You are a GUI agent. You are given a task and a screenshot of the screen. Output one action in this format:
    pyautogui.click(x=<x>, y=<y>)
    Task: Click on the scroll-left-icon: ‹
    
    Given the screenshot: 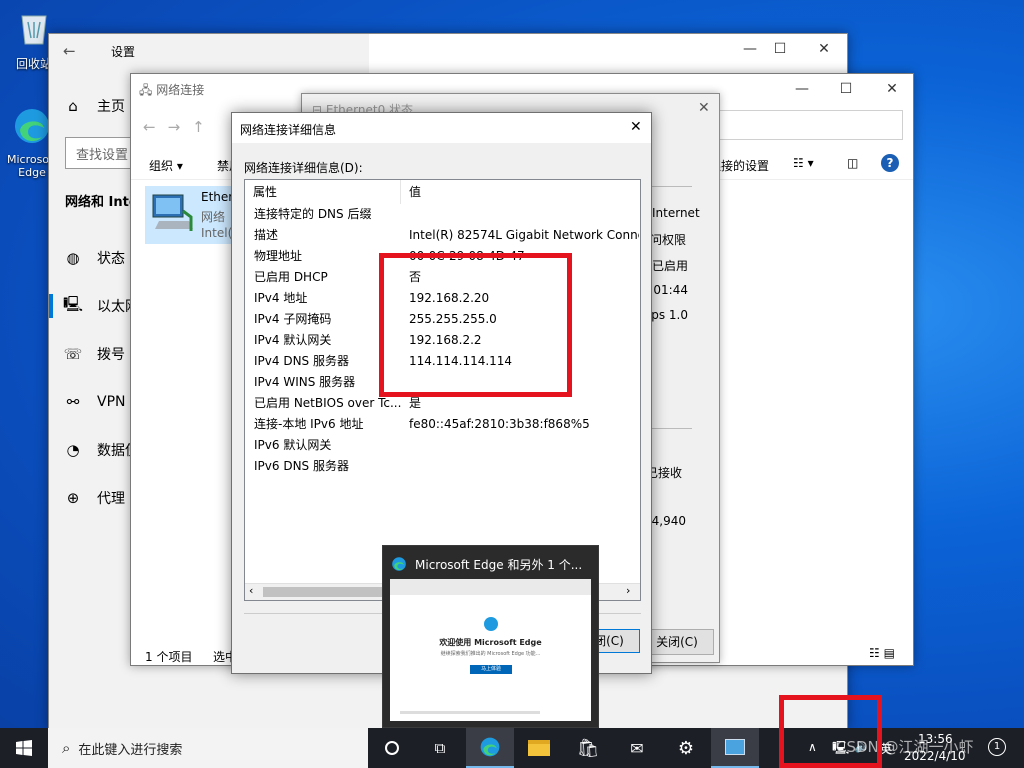 What is the action you would take?
    pyautogui.click(x=251, y=590)
    